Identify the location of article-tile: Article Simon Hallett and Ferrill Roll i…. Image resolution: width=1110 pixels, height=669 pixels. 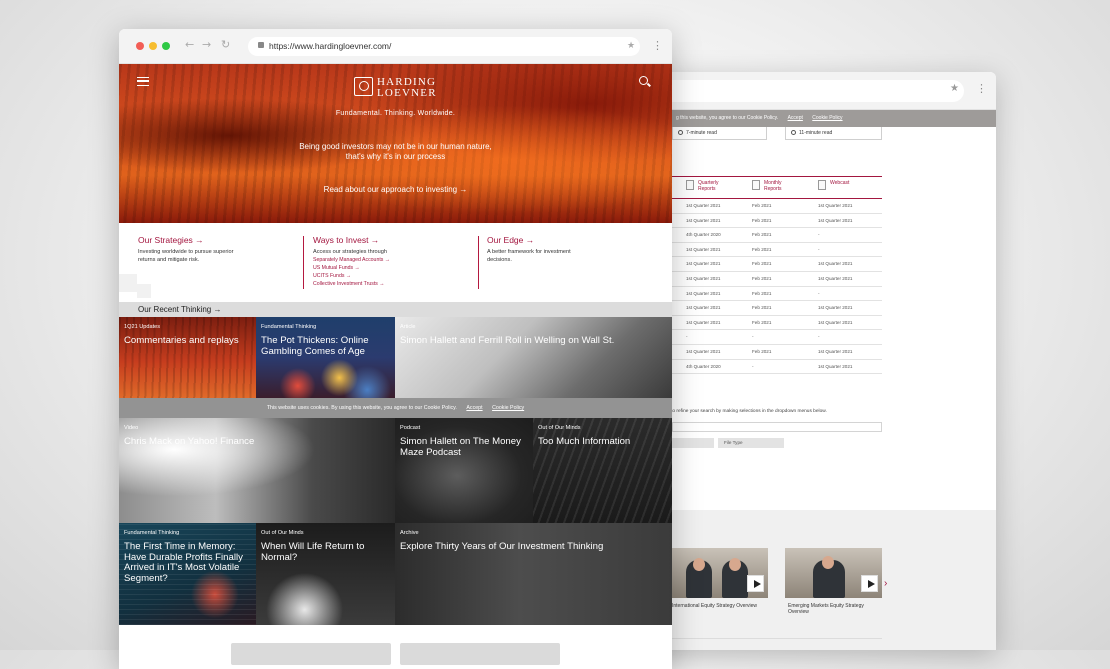
(533, 357).